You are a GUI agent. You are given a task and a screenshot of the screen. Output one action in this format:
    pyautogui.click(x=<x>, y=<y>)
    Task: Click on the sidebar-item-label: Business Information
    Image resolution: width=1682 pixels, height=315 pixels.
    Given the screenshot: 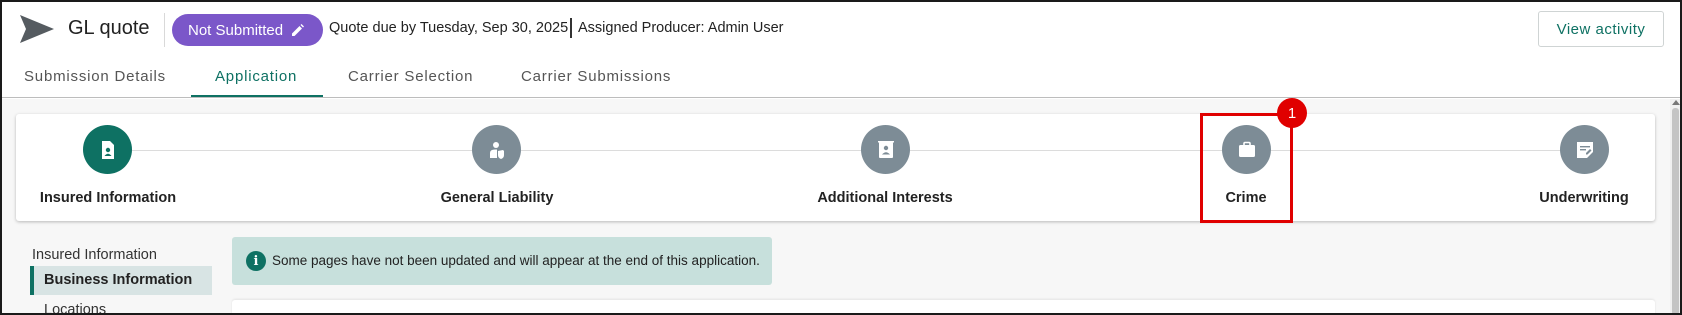 What is the action you would take?
    pyautogui.click(x=118, y=280)
    